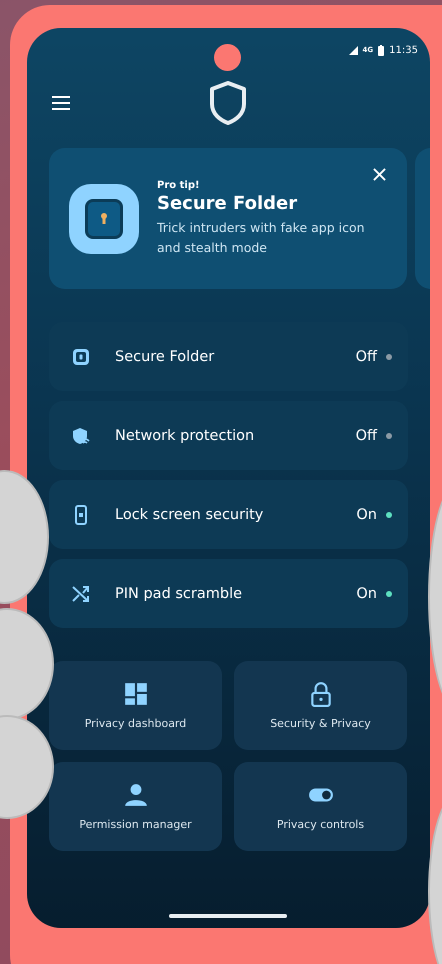 Image resolution: width=442 pixels, height=964 pixels. Describe the element at coordinates (61, 103) in the screenshot. I see `menu-icon` at that location.